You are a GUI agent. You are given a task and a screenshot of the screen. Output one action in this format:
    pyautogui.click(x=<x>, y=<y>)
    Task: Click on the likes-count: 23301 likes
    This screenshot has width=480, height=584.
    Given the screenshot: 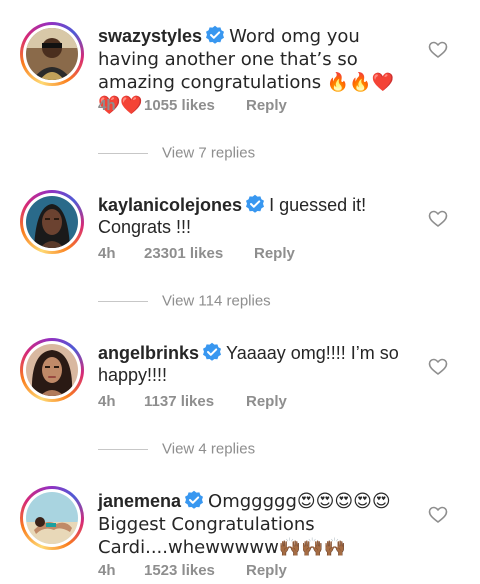 What is the action you would take?
    pyautogui.click(x=199, y=253)
    